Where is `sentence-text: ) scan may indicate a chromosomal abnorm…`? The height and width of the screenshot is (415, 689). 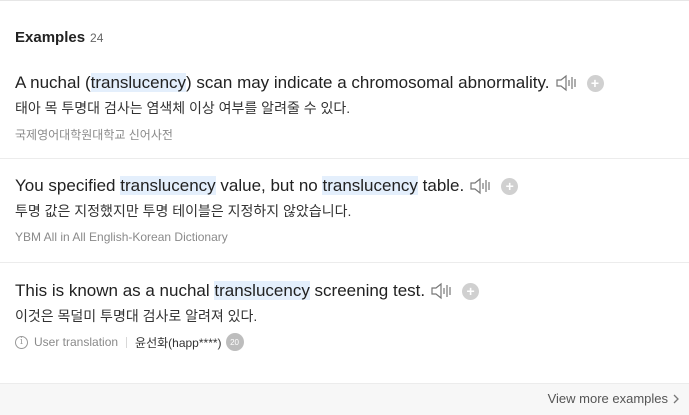 sentence-text: ) scan may indicate a chromosomal abnorm… is located at coordinates (368, 82).